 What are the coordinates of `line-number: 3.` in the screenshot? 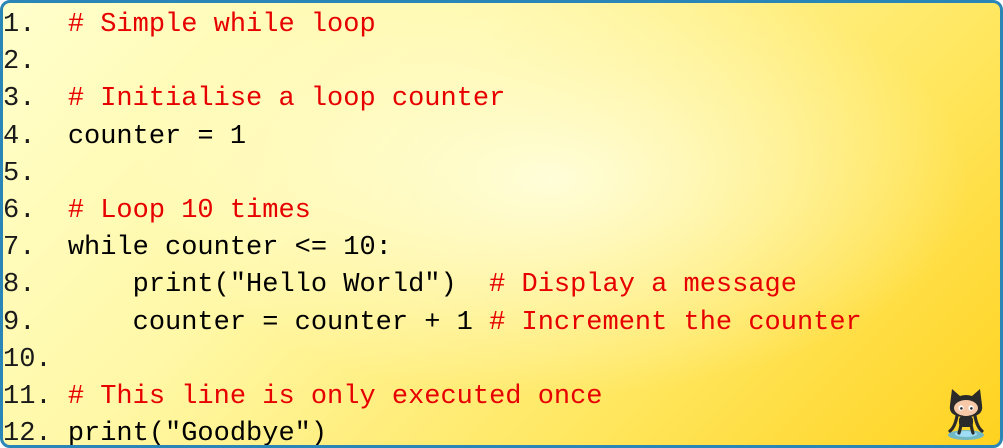 It's located at (19, 99).